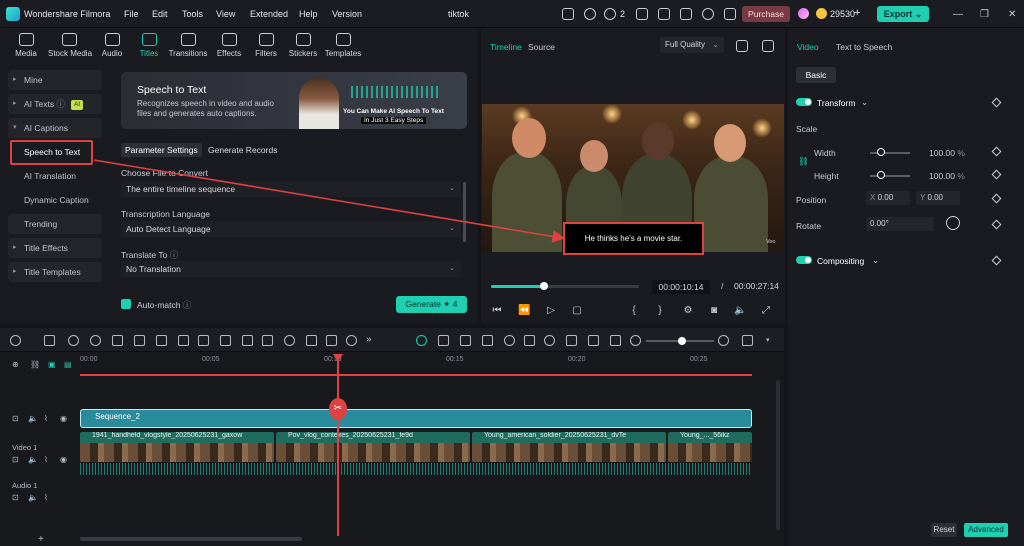  Describe the element at coordinates (229, 47) in the screenshot. I see `tab-effects: Effects` at that location.